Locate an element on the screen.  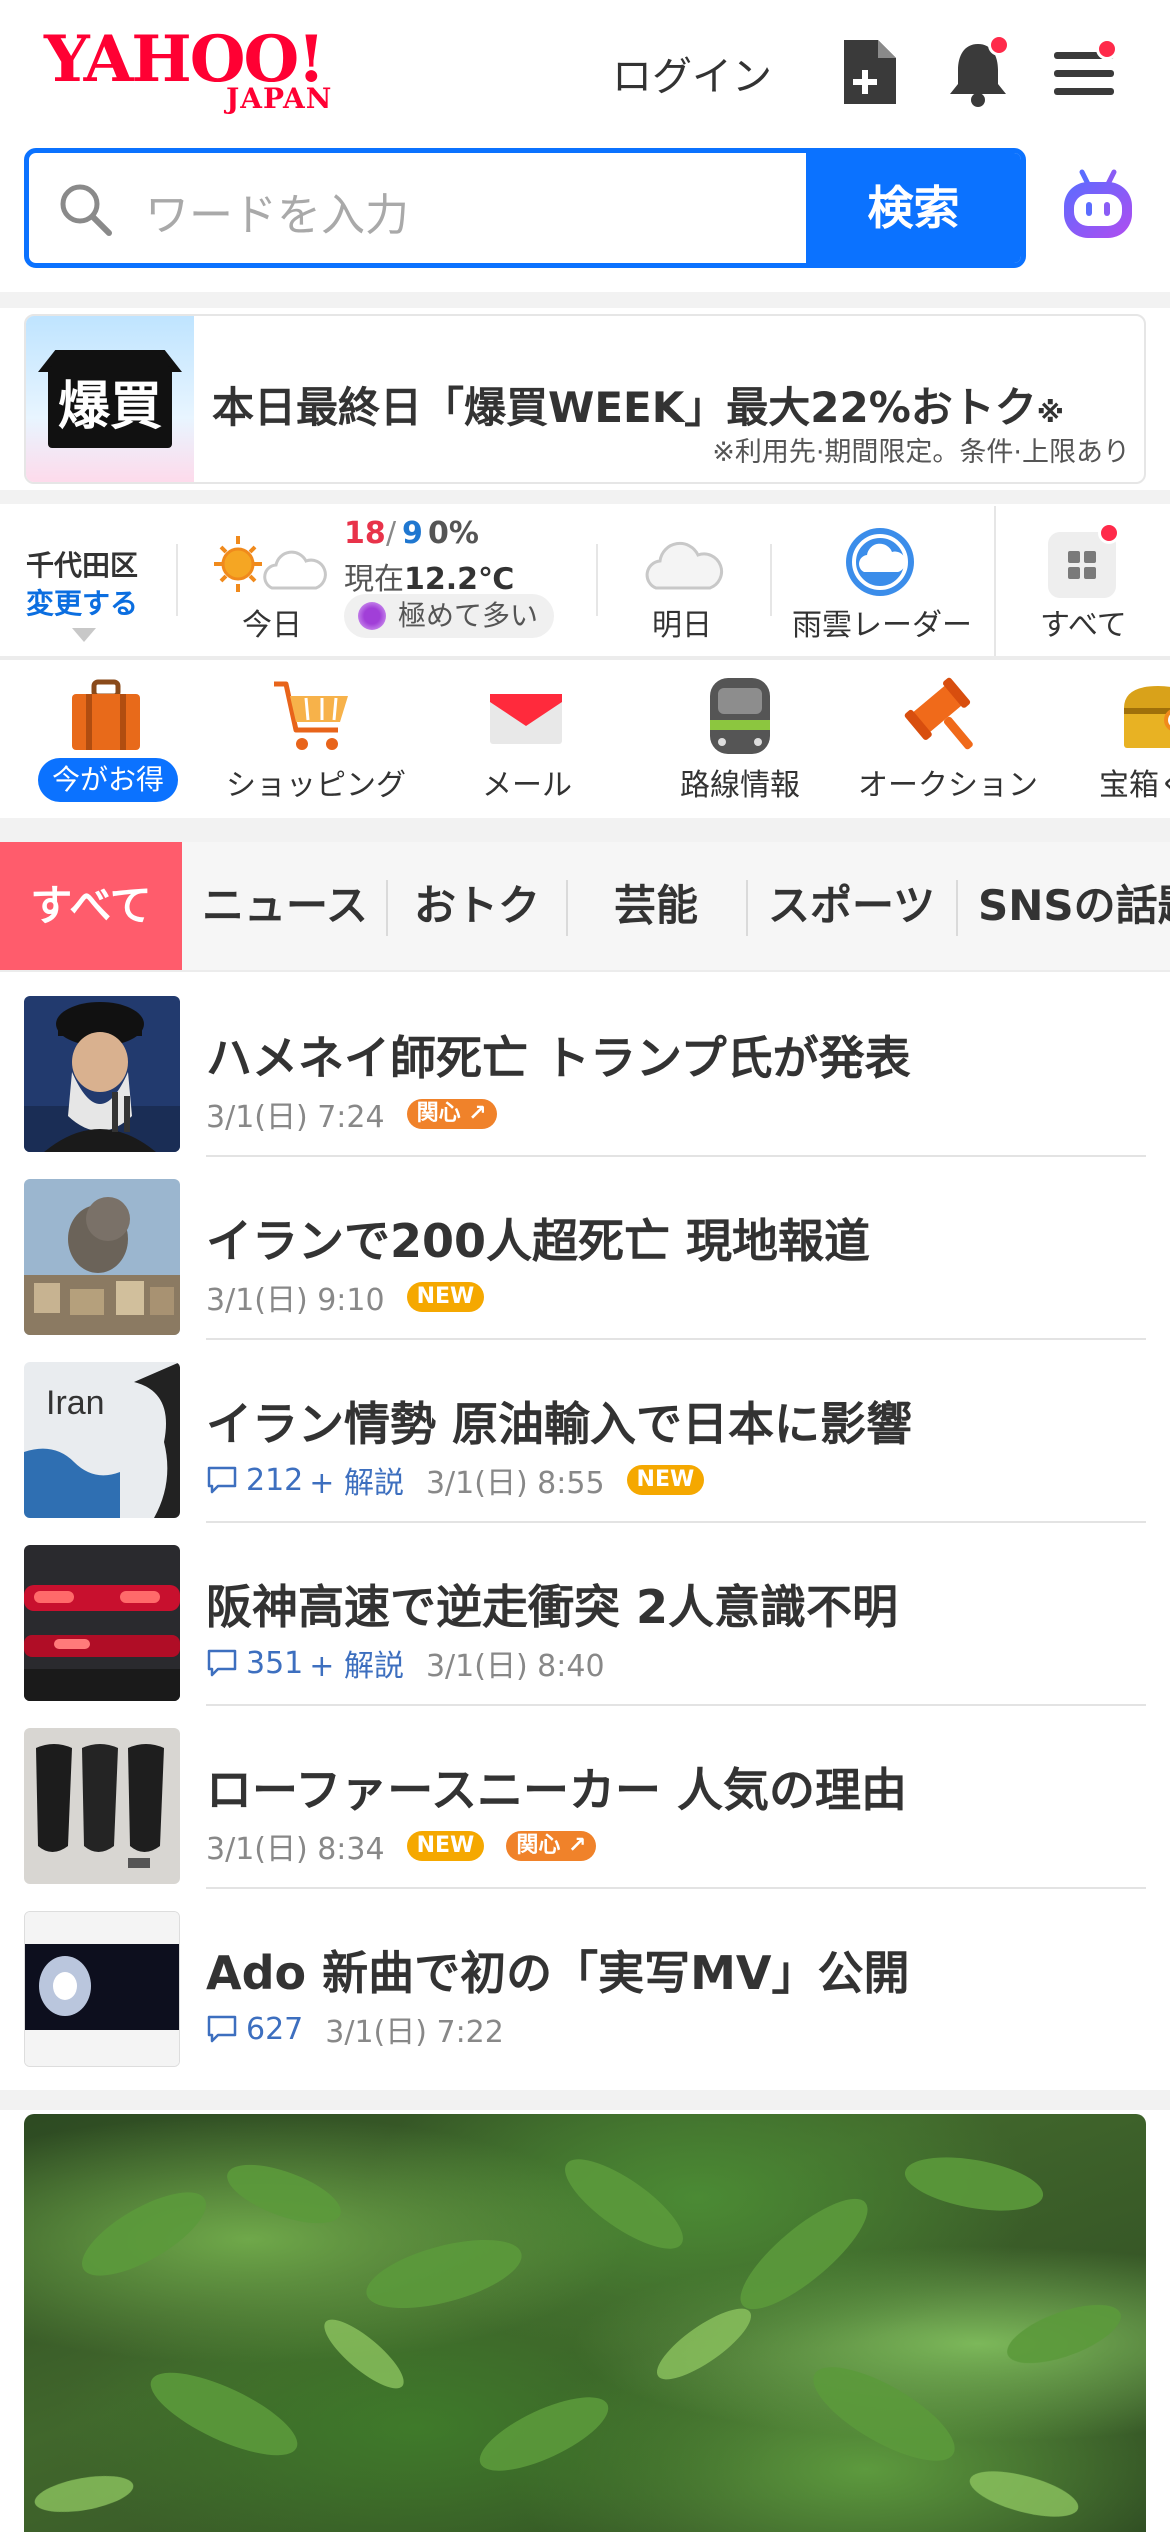
service-mail-label: メール is located at coordinates (527, 785).